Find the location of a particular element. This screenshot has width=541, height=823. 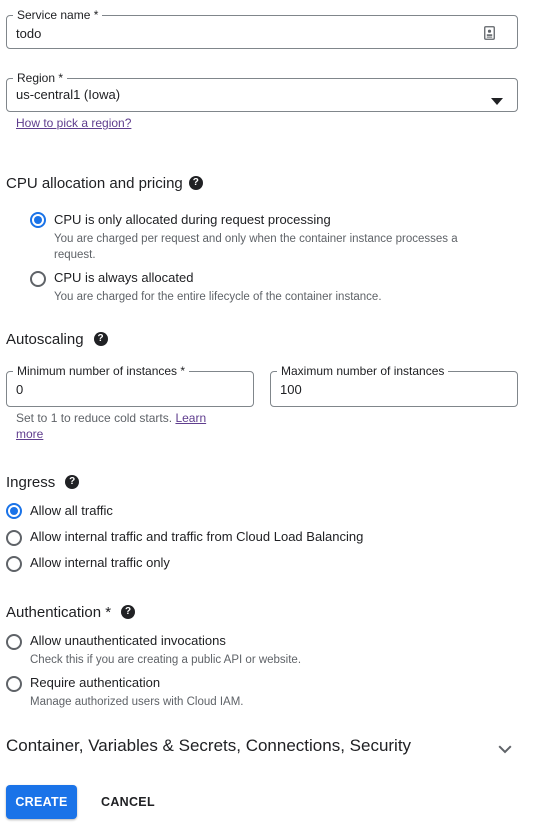

radio-require-authentication is located at coordinates (14, 684).